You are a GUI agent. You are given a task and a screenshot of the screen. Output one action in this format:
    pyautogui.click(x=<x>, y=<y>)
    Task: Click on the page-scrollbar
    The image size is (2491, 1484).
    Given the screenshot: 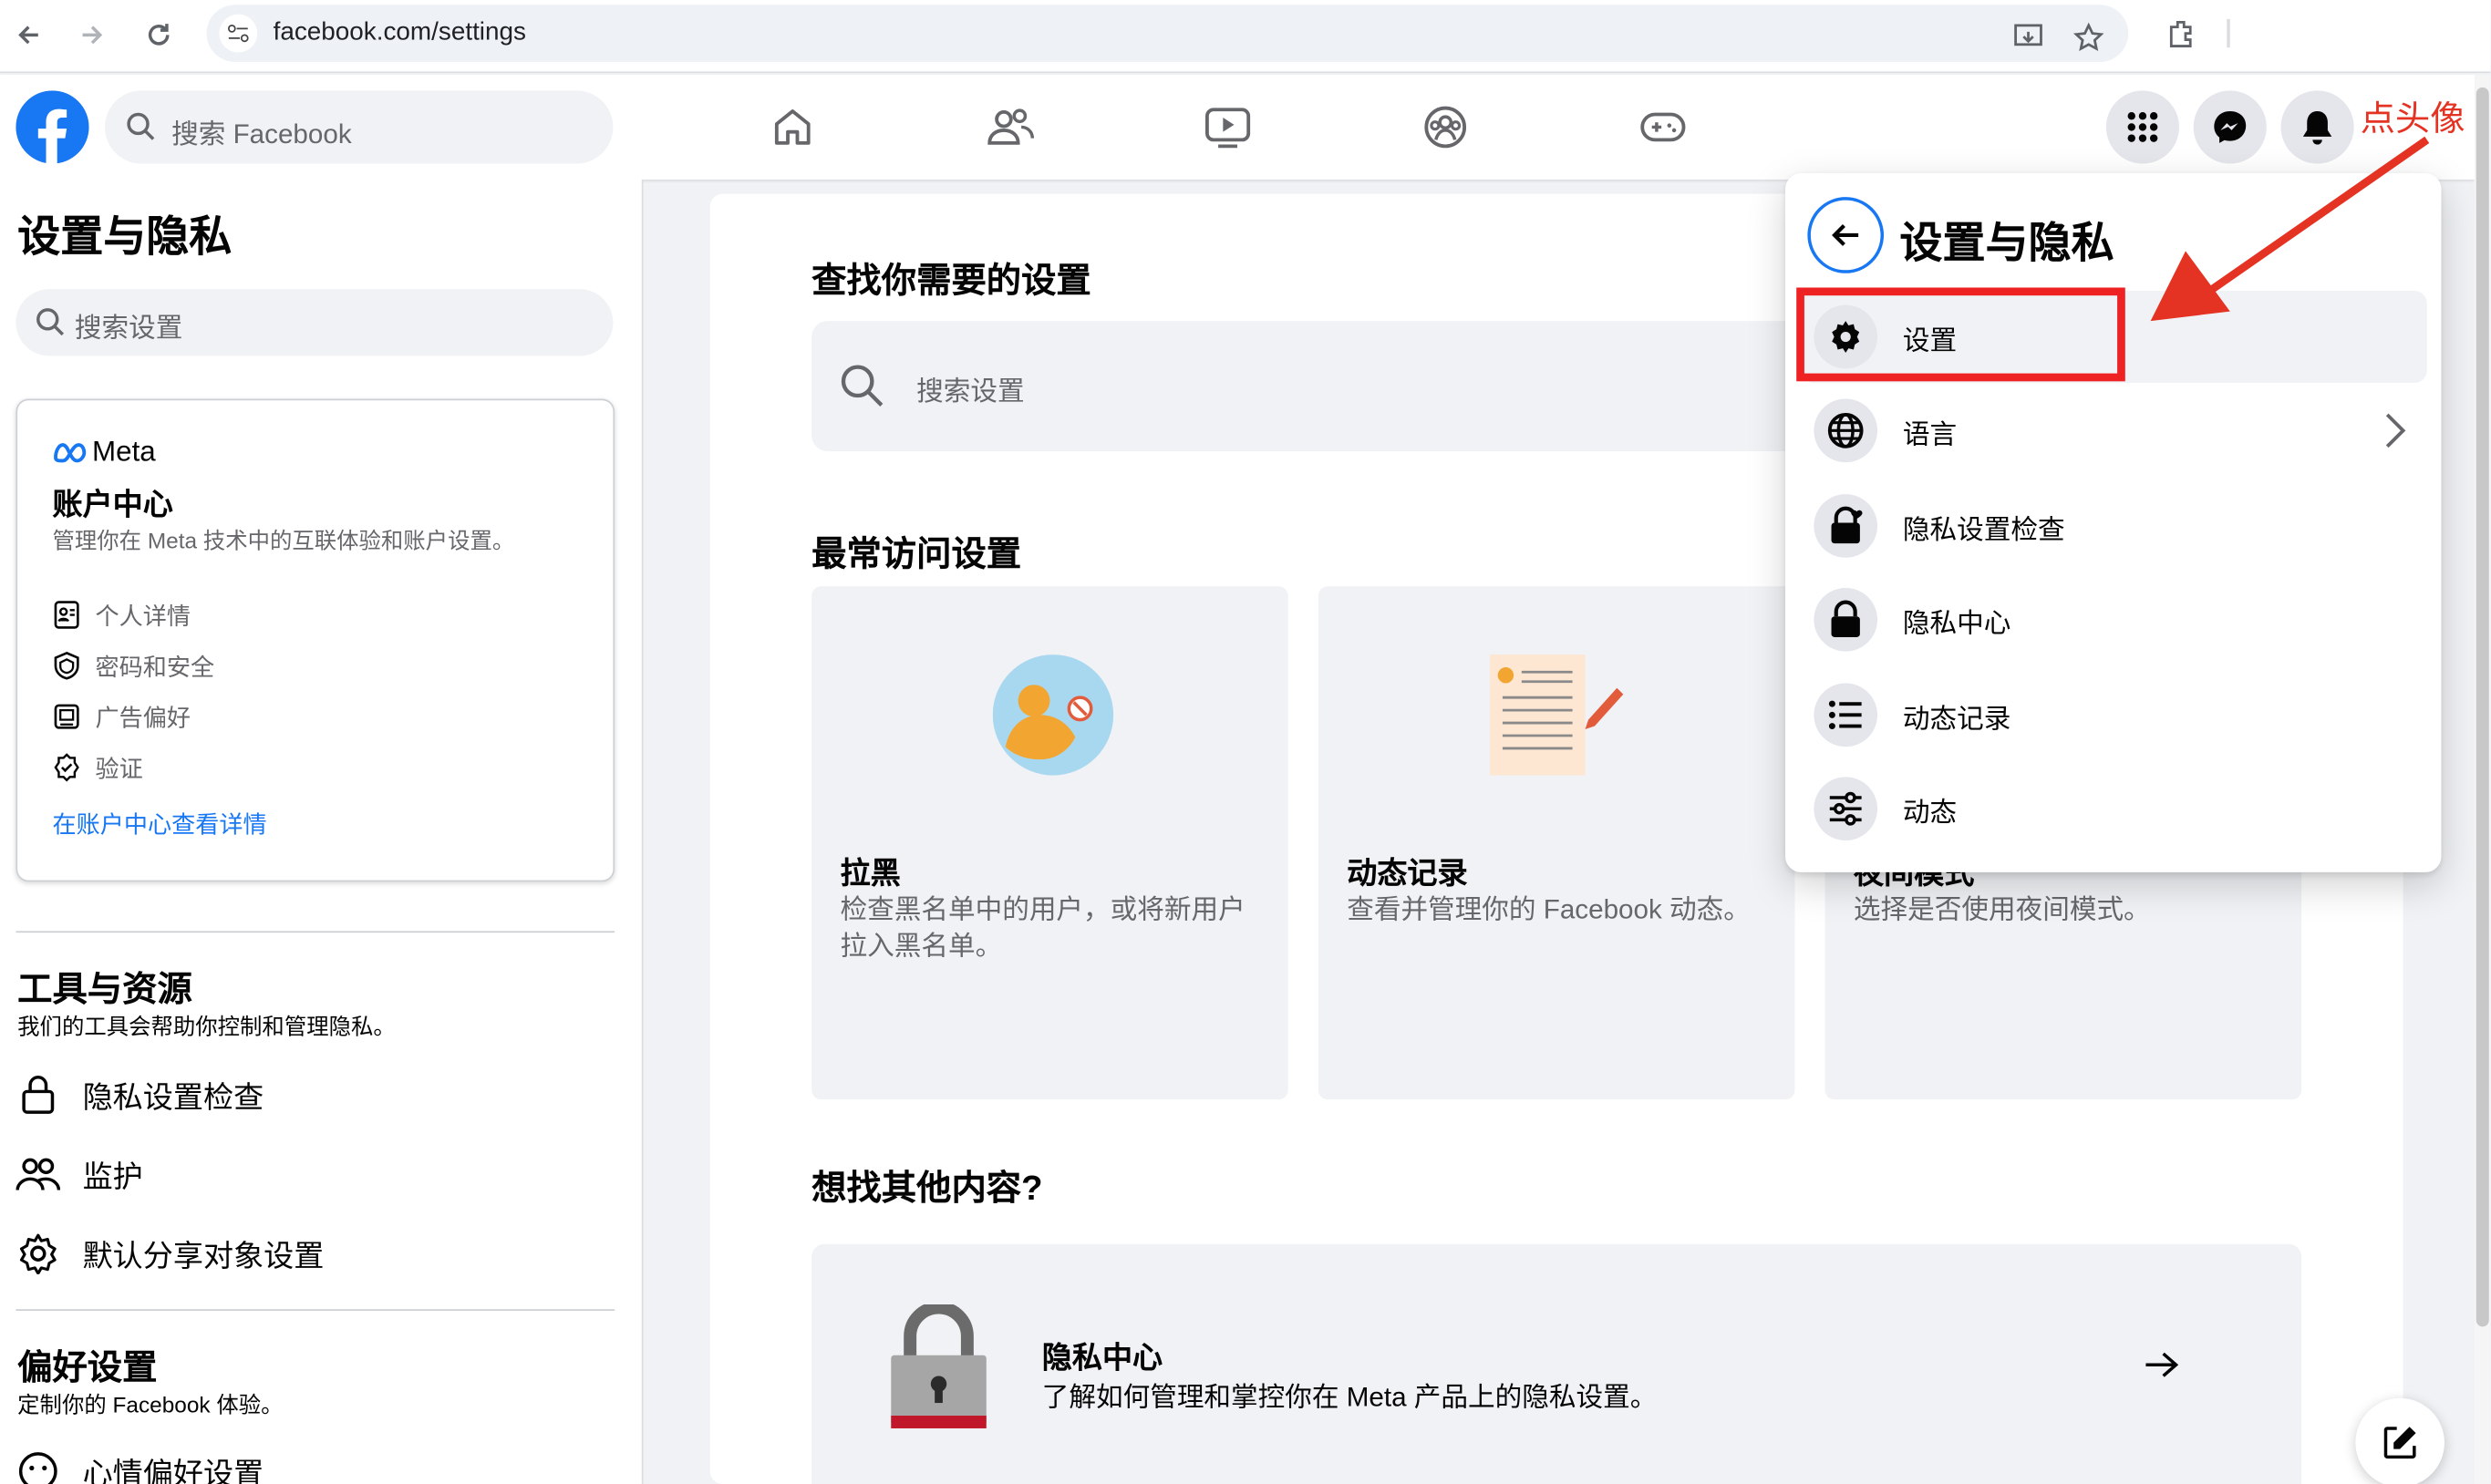 What is the action you would take?
    pyautogui.click(x=2483, y=779)
    